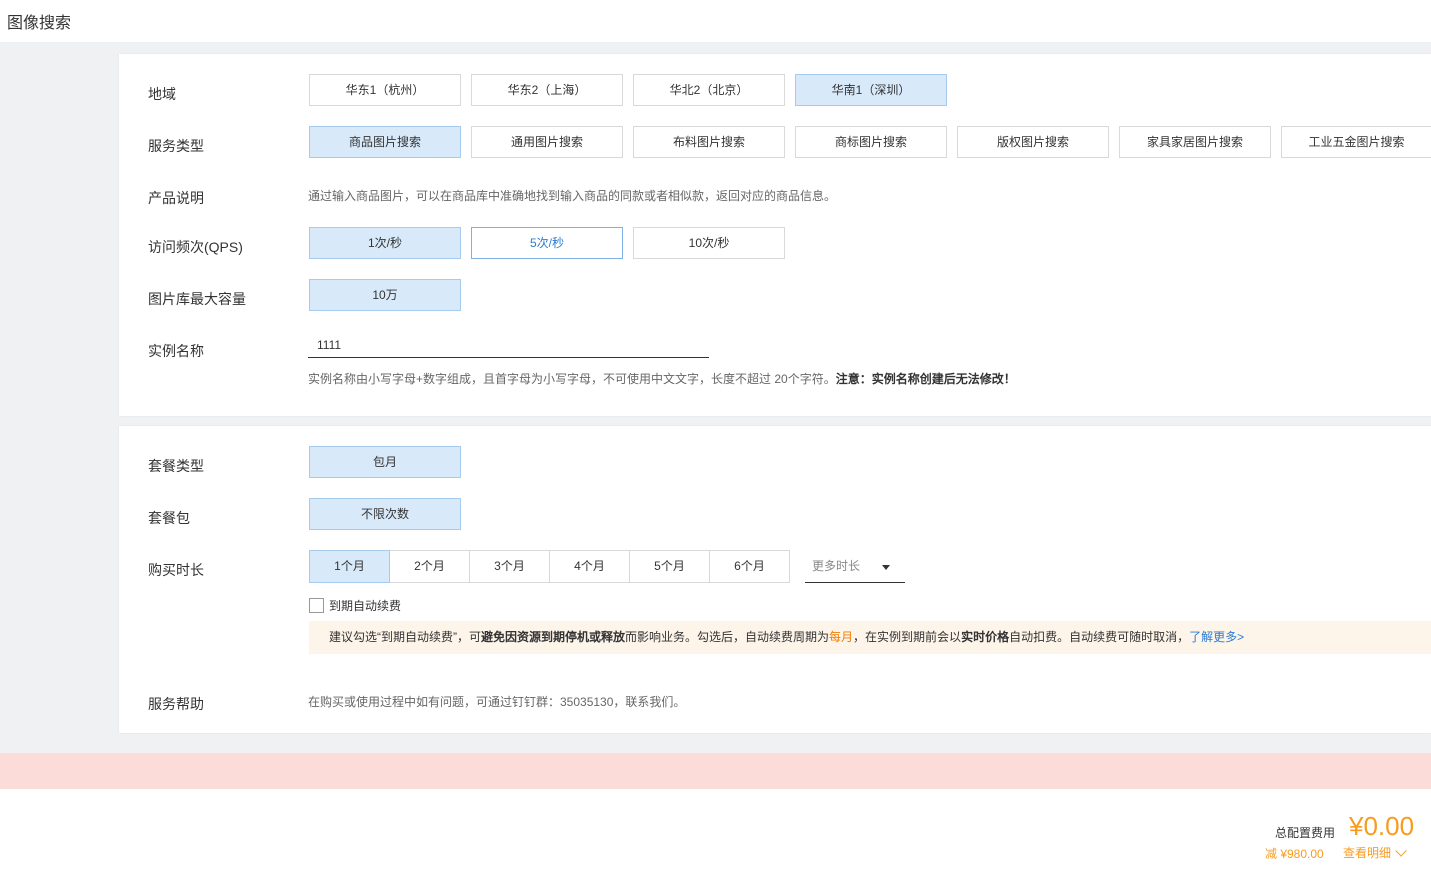 This screenshot has width=1431, height=872. Describe the element at coordinates (871, 90) in the screenshot. I see `region-option-shenzhen: 华南1（深圳）` at that location.